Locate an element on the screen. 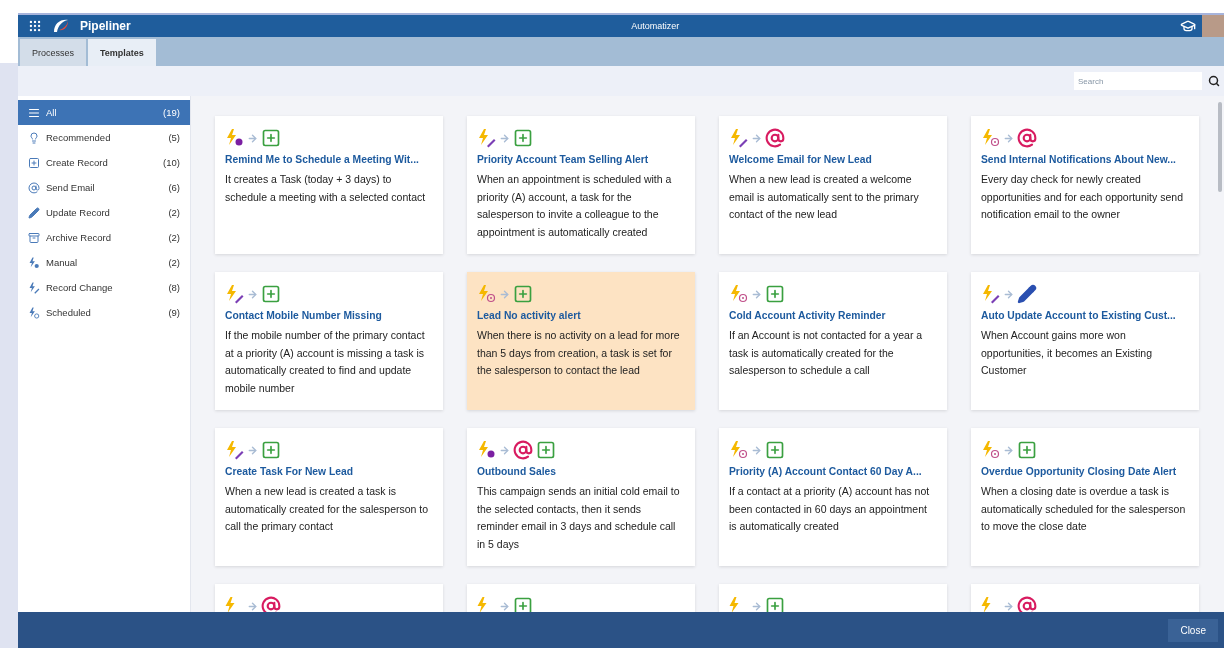  sidebar-item-count: (19) is located at coordinates (171, 112).